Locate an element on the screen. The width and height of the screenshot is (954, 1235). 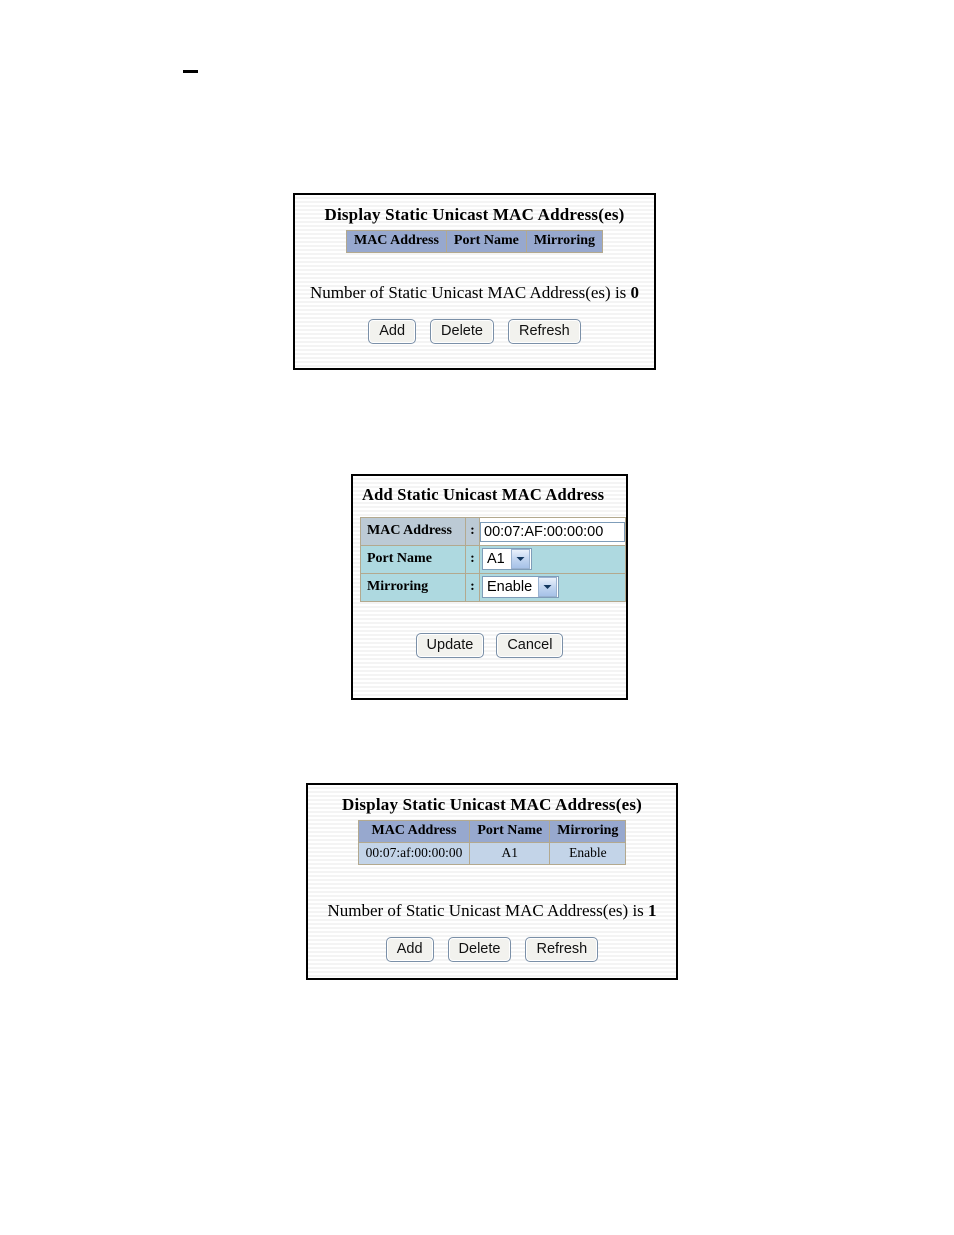
field-label-mirroring: Mirroring is located at coordinates (413, 587).